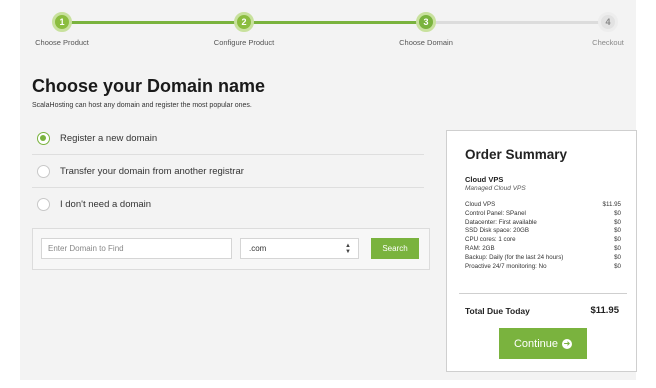 Image resolution: width=656 pixels, height=388 pixels. I want to click on line-label: Proactive 24/7 monitoring: No, so click(506, 266).